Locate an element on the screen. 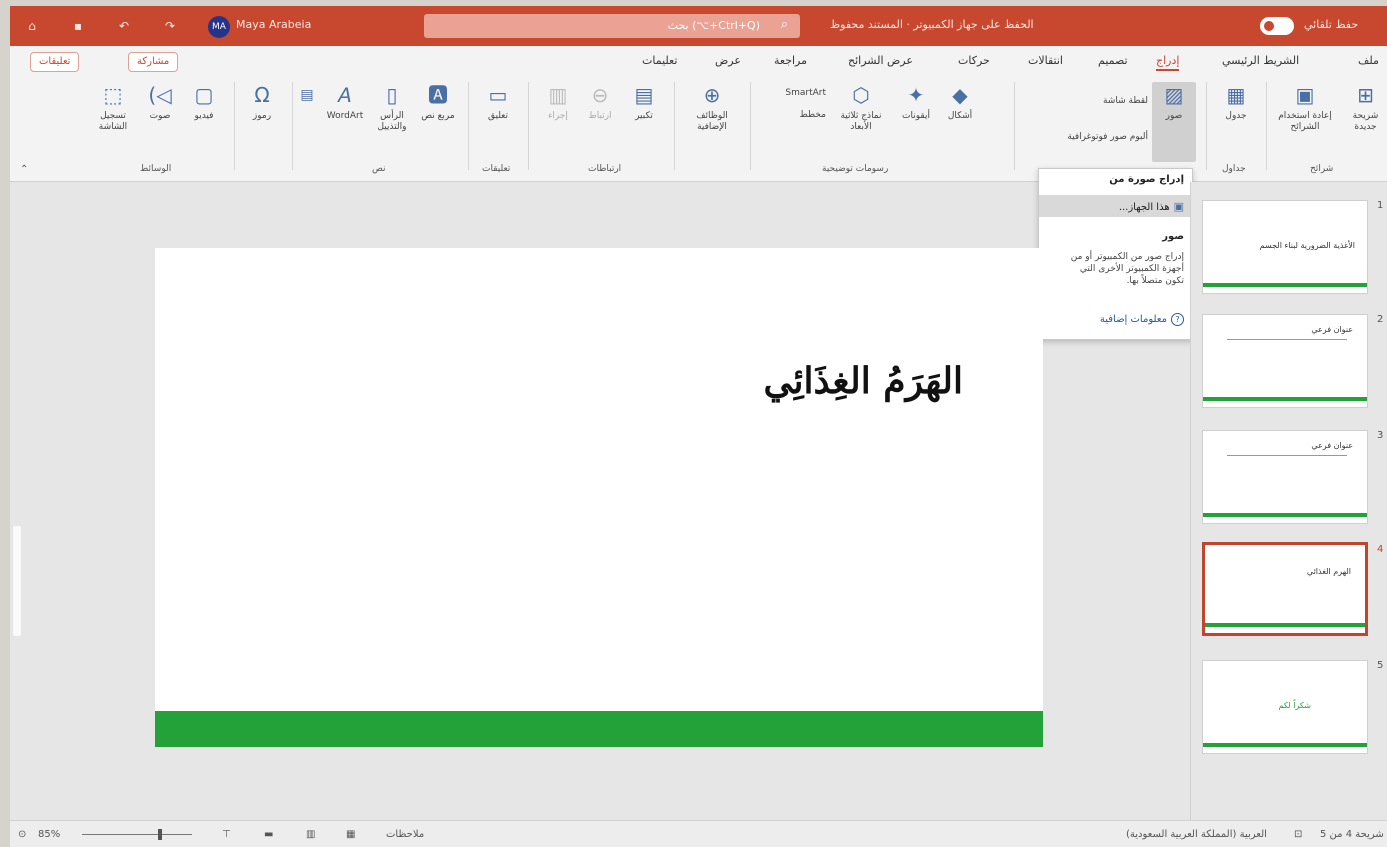  reuse-slides-icon: ▣ is located at coordinates (1305, 95).